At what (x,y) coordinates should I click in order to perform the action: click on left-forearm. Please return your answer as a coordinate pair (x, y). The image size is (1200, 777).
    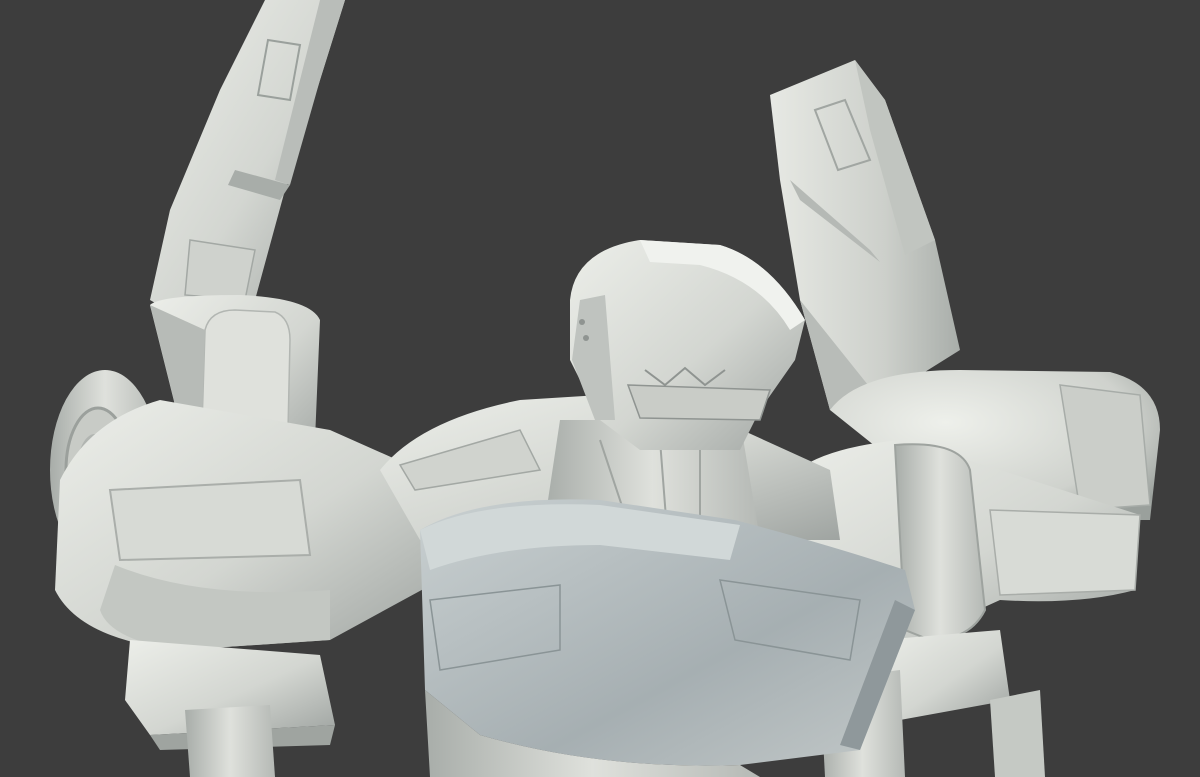
    Looking at the image, I should click on (247, 160).